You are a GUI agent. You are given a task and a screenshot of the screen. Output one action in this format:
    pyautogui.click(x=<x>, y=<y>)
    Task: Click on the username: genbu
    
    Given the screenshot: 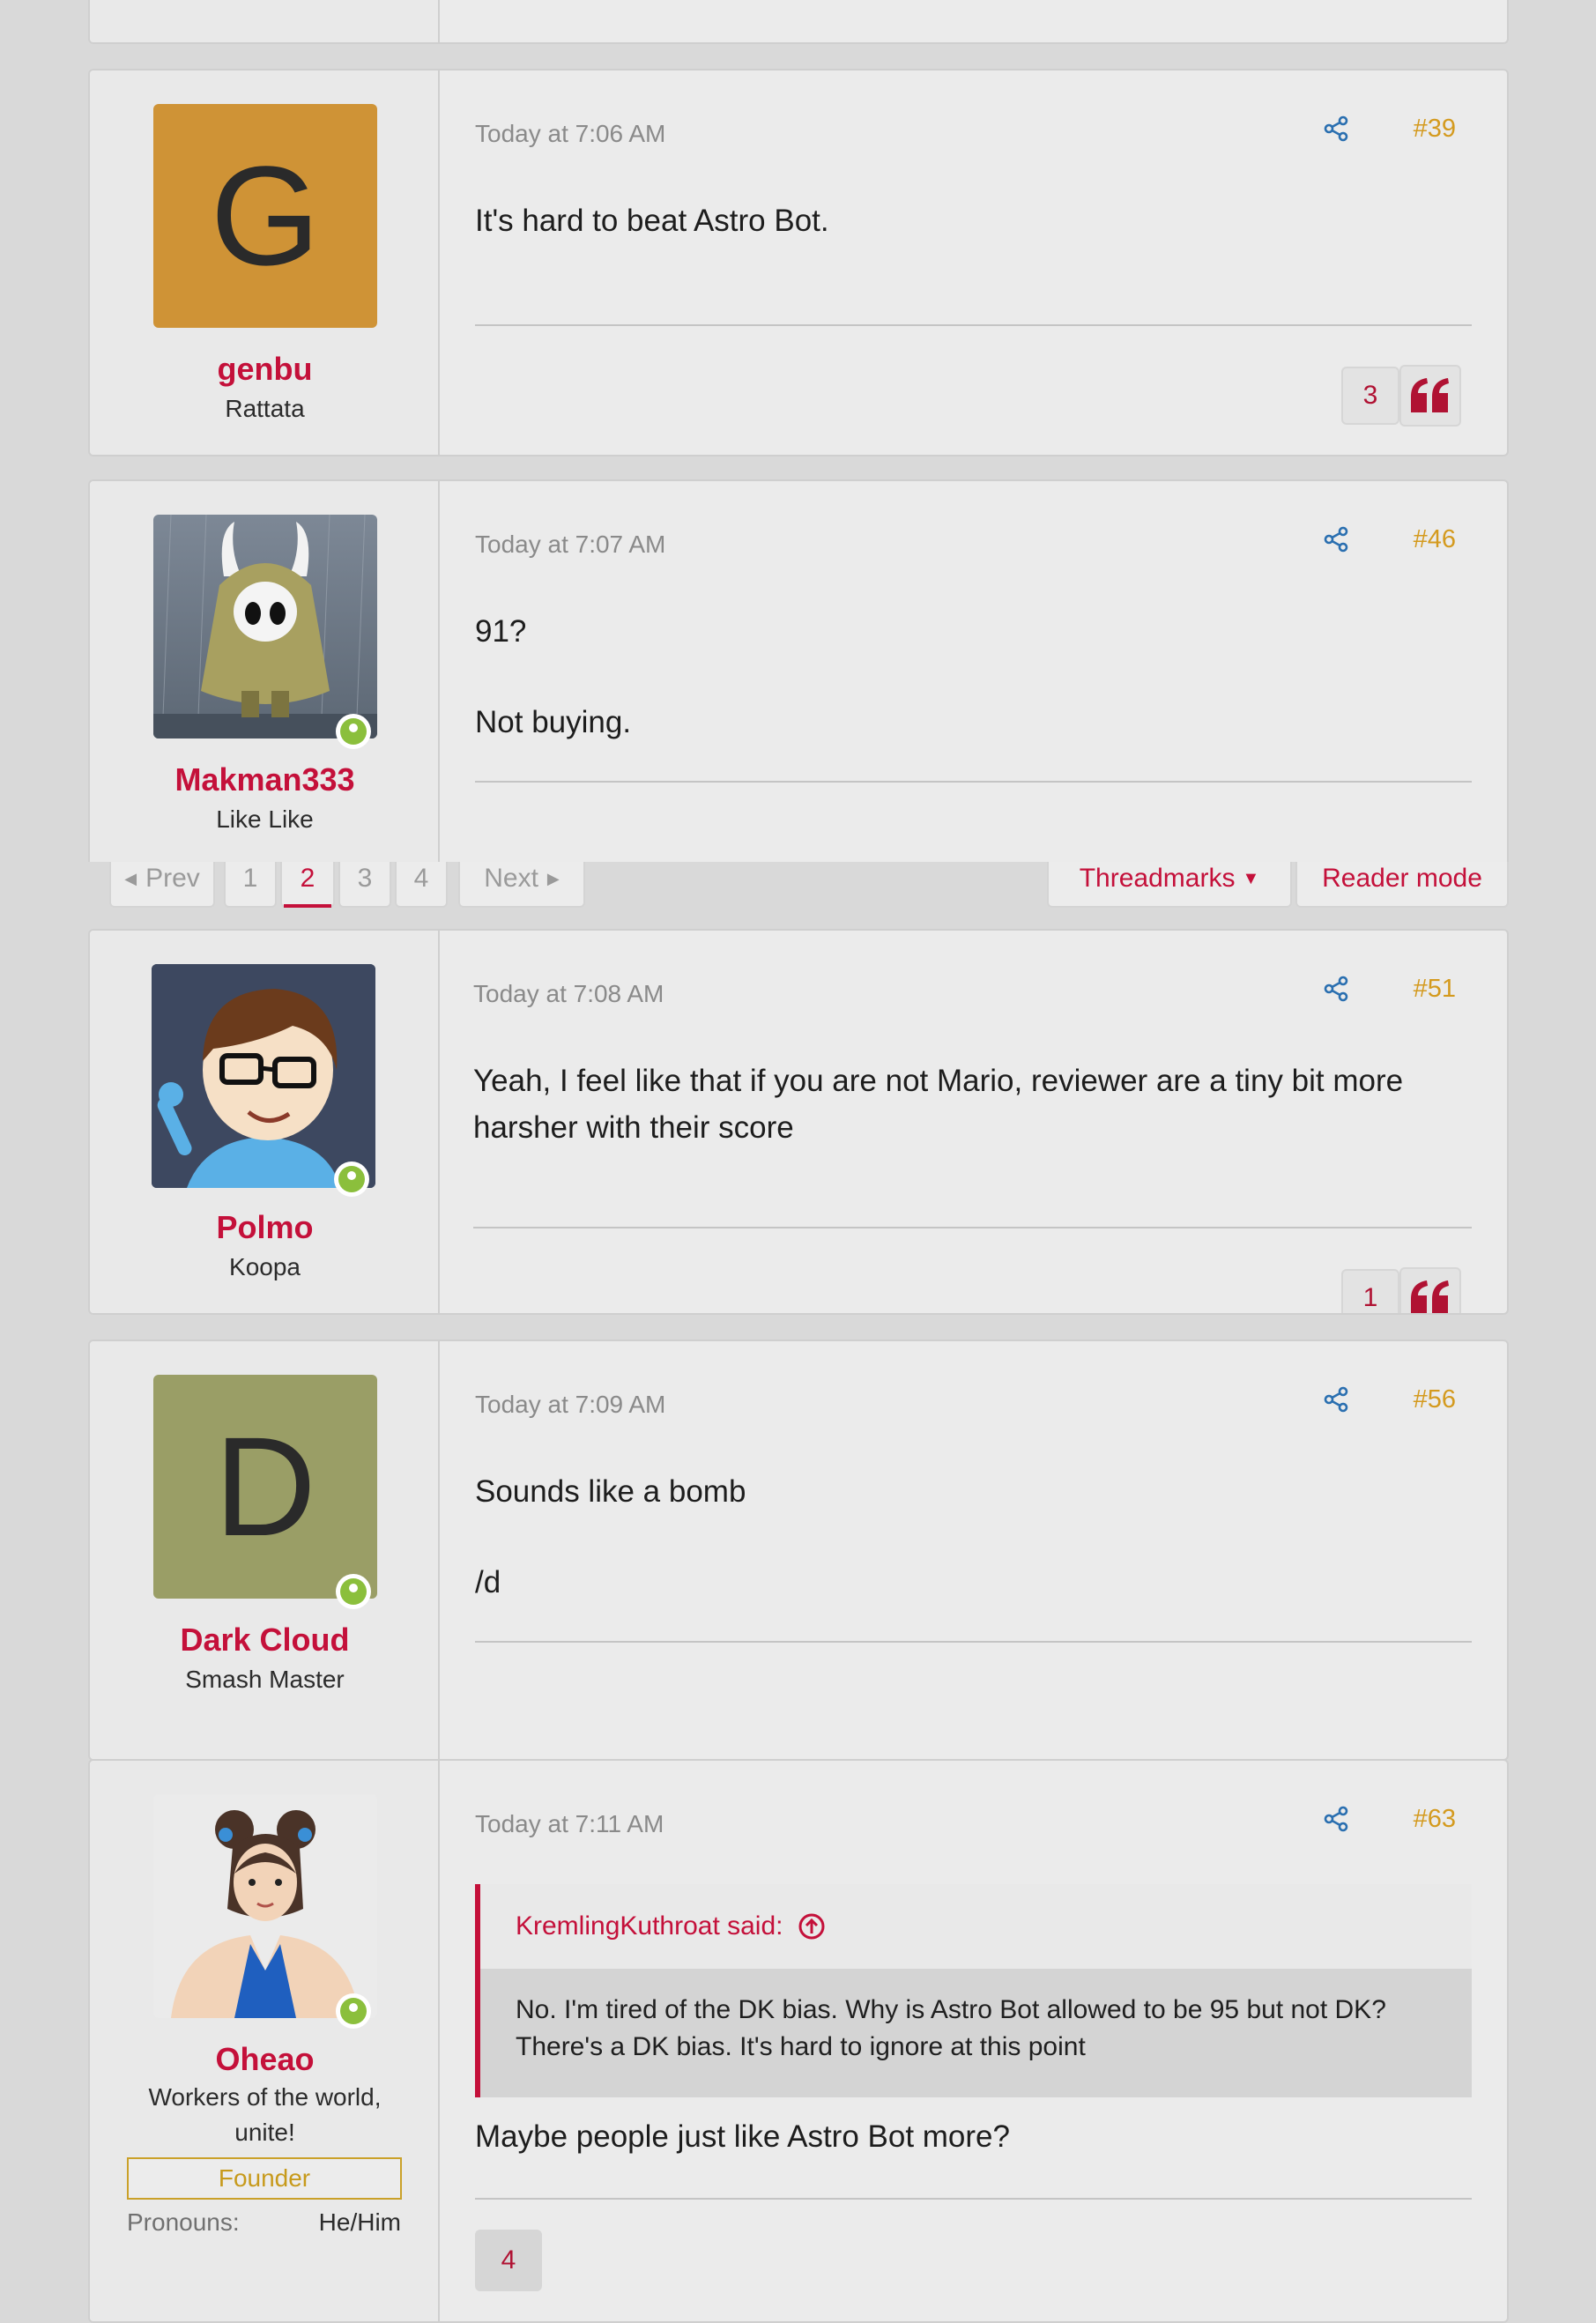 What is the action you would take?
    pyautogui.click(x=265, y=369)
    